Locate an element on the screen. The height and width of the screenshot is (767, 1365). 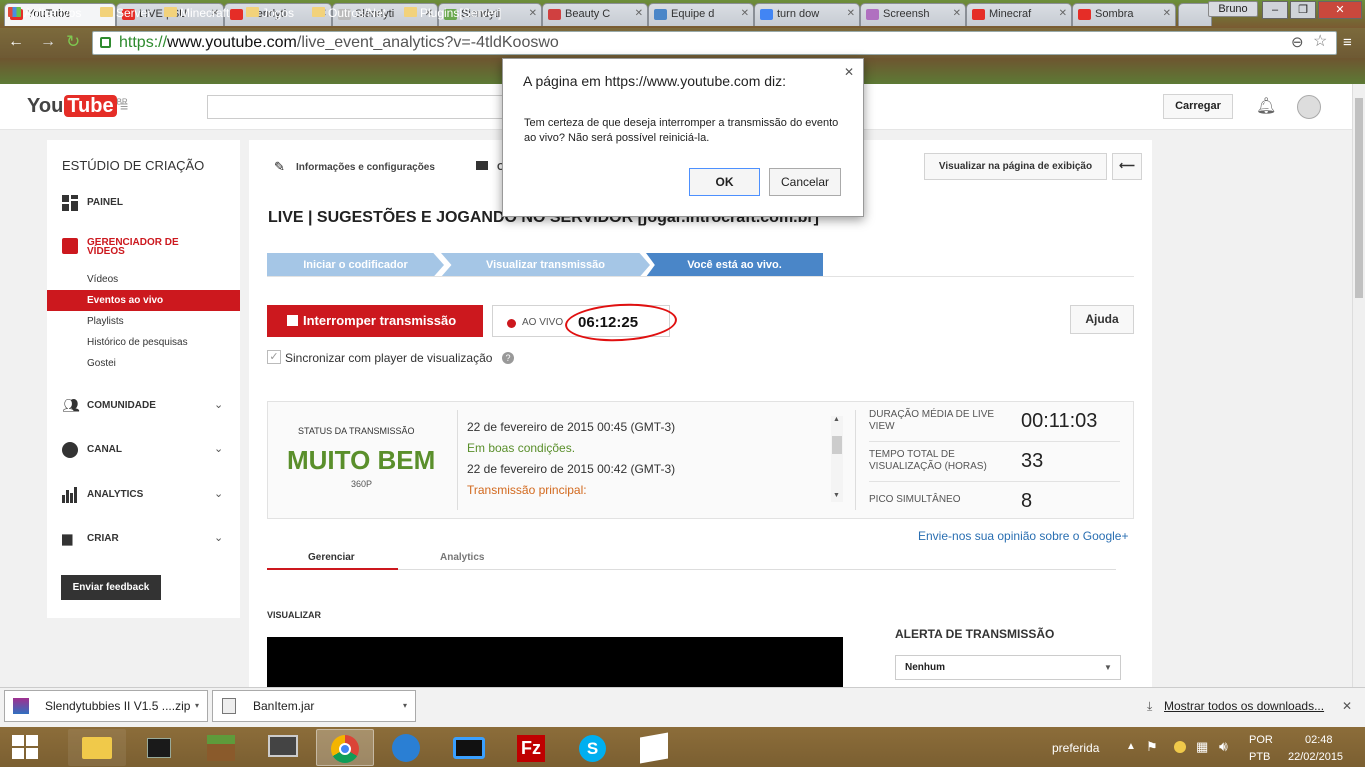
avatar is located at coordinates (1309, 107).